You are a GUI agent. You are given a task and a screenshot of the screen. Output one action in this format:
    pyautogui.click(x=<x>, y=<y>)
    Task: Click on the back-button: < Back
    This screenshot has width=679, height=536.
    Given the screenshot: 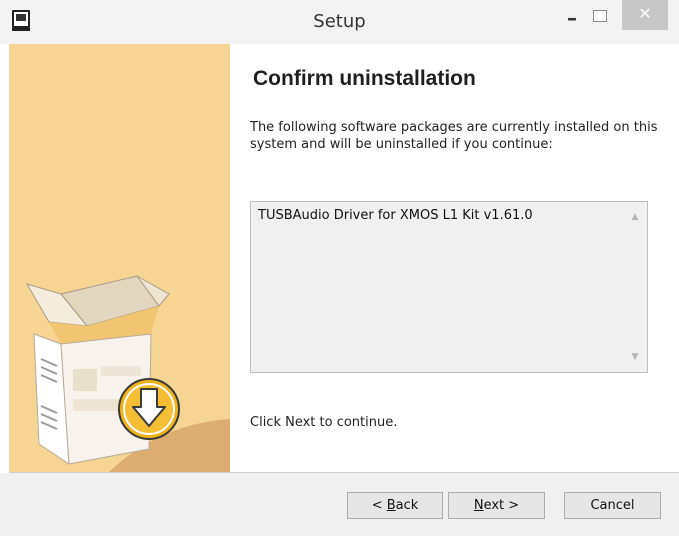 What is the action you would take?
    pyautogui.click(x=395, y=505)
    